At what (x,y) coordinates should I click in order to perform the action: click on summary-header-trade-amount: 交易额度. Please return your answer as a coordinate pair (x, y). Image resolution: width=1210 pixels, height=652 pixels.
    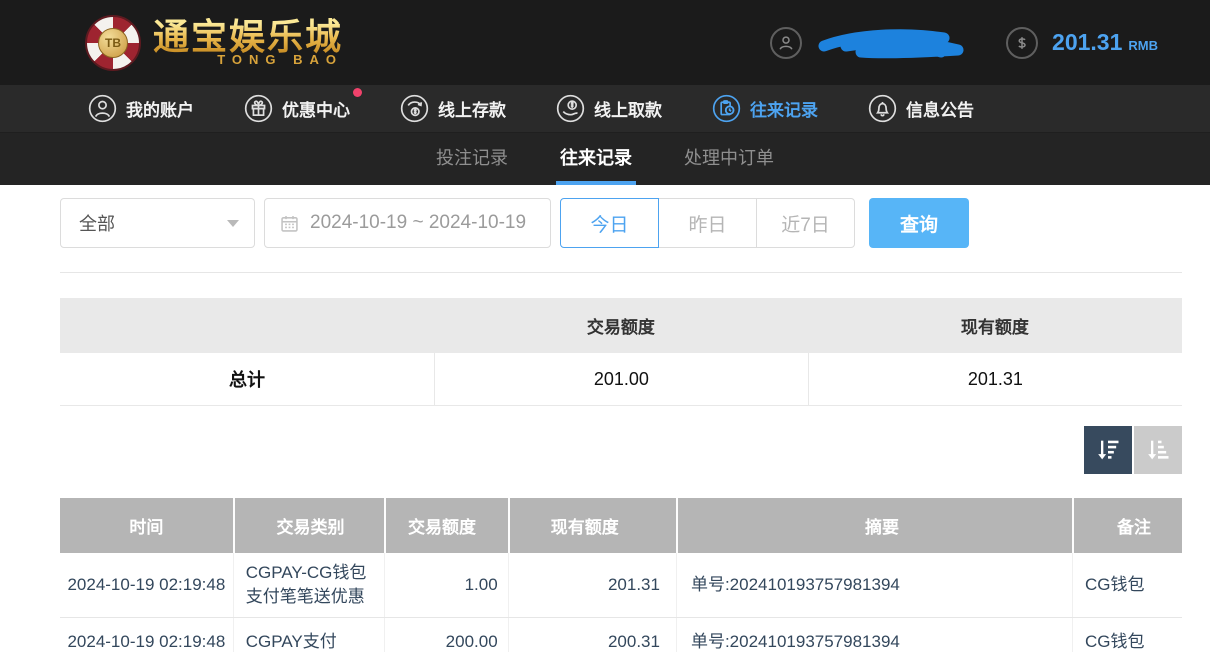
    Looking at the image, I should click on (620, 327).